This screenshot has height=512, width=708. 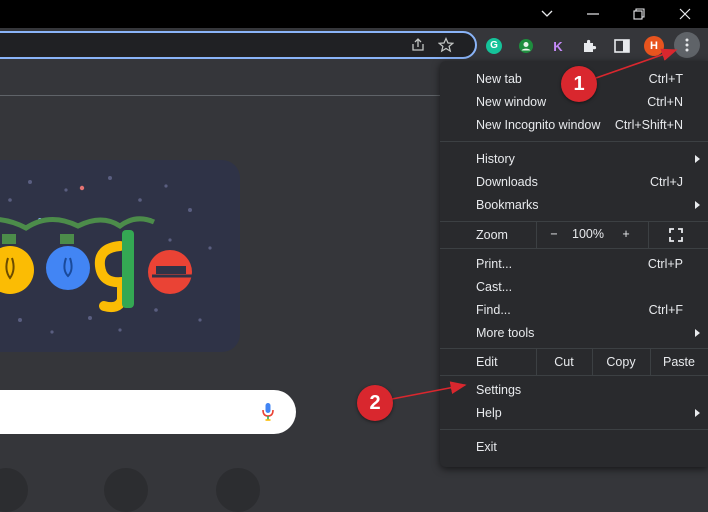 I want to click on cut-button: Cut, so click(x=564, y=362).